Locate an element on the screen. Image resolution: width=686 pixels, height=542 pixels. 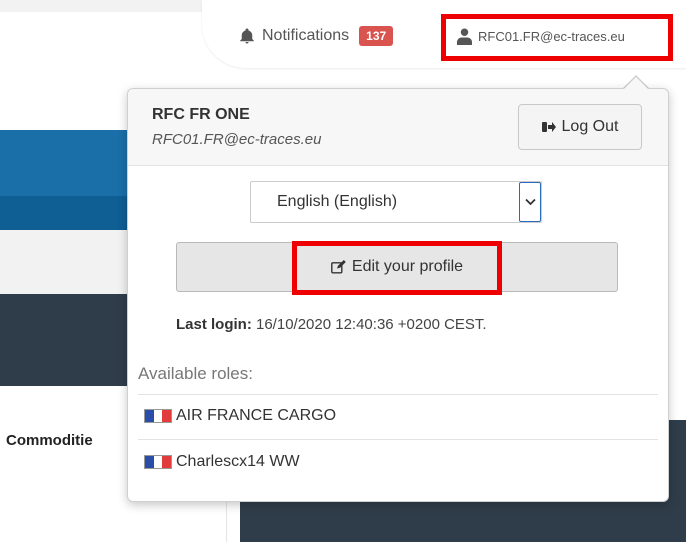
commodities-heading: Commoditie is located at coordinates (49, 440).